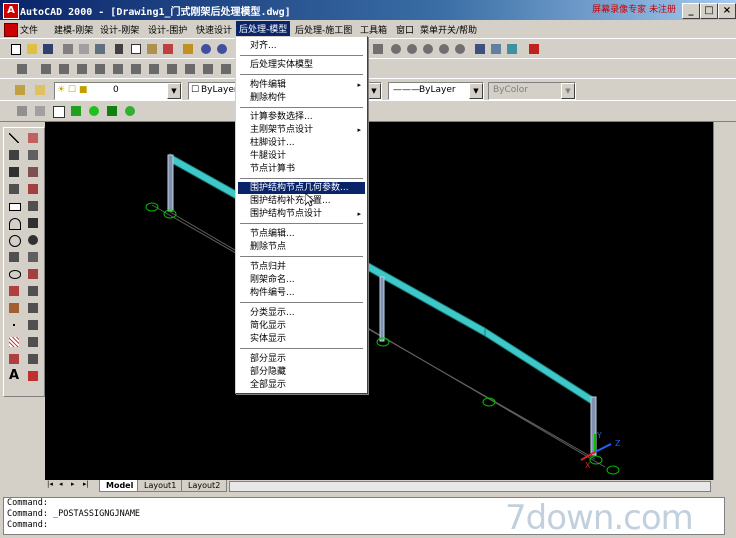  Describe the element at coordinates (172, 69) in the screenshot. I see `view-ne-iso-icon` at that location.